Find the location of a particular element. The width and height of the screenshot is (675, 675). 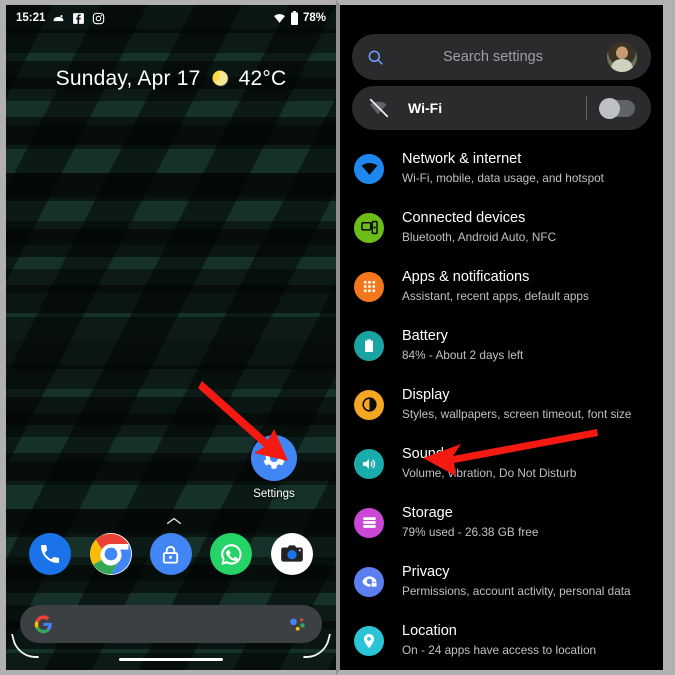

app-label-settings: Settings is located at coordinates (274, 494).